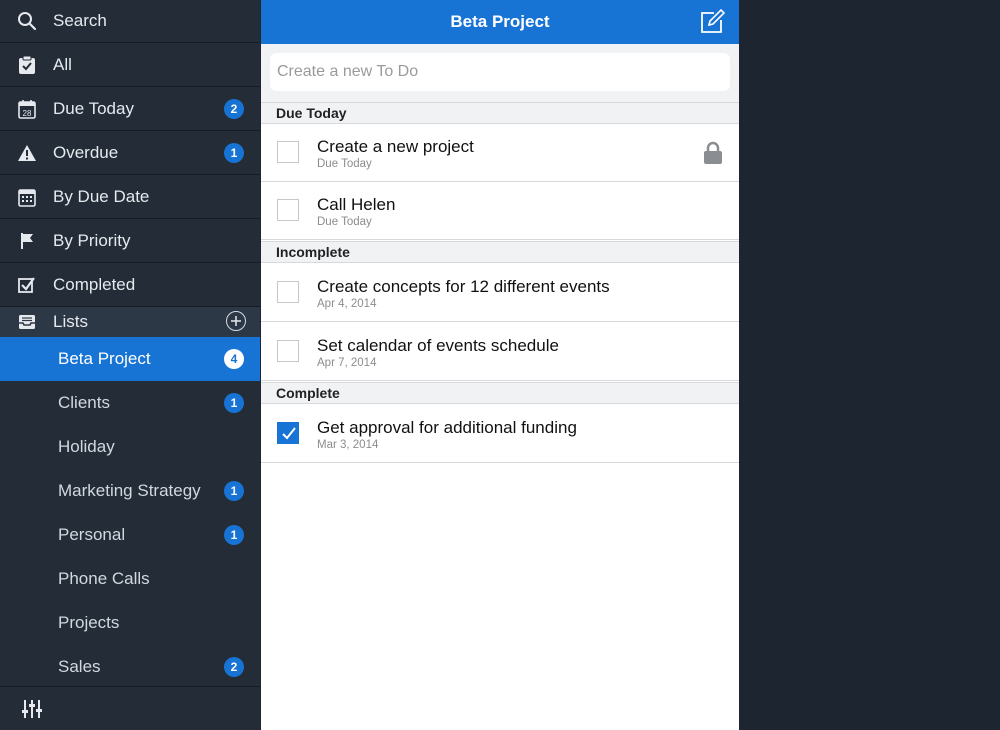 The width and height of the screenshot is (1000, 730). I want to click on settings-sliders-icon, so click(32, 711).